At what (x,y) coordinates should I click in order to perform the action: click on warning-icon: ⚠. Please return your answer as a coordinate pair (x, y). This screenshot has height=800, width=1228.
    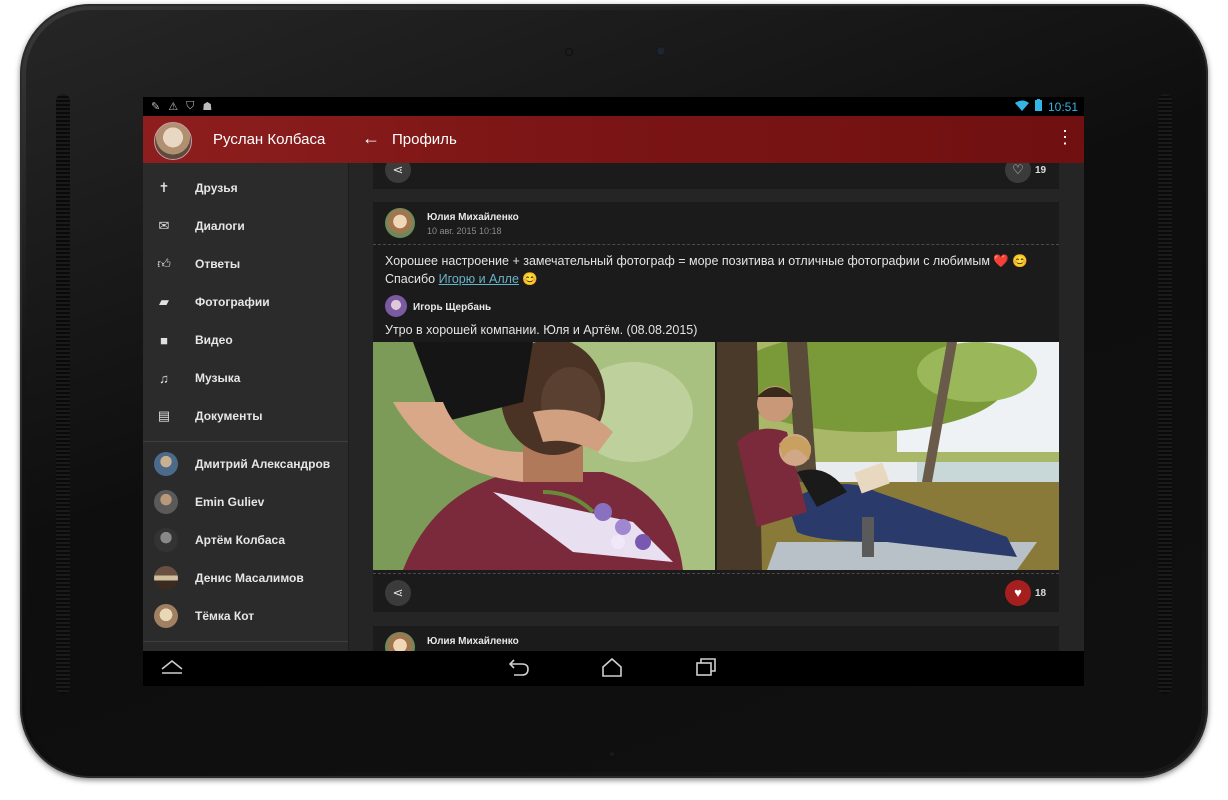
    Looking at the image, I should click on (173, 107).